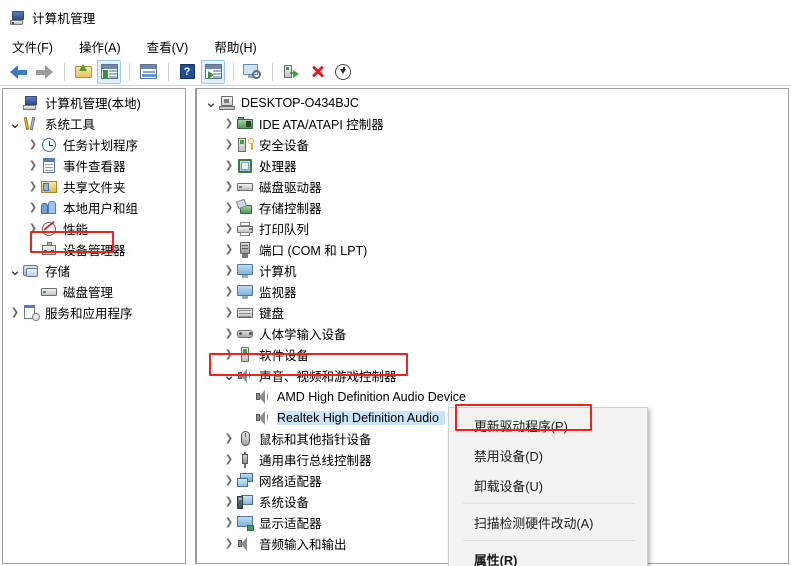 Image resolution: width=791 pixels, height=566 pixels. I want to click on device-node-amd-hd-audio: AMD High Definition Audio Device, so click(492, 396).